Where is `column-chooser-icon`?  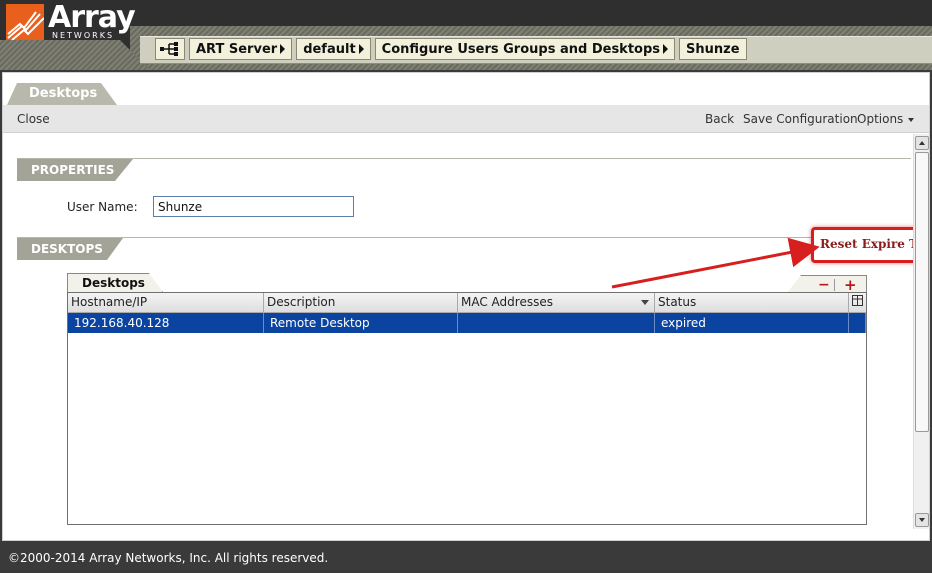 column-chooser-icon is located at coordinates (857, 300).